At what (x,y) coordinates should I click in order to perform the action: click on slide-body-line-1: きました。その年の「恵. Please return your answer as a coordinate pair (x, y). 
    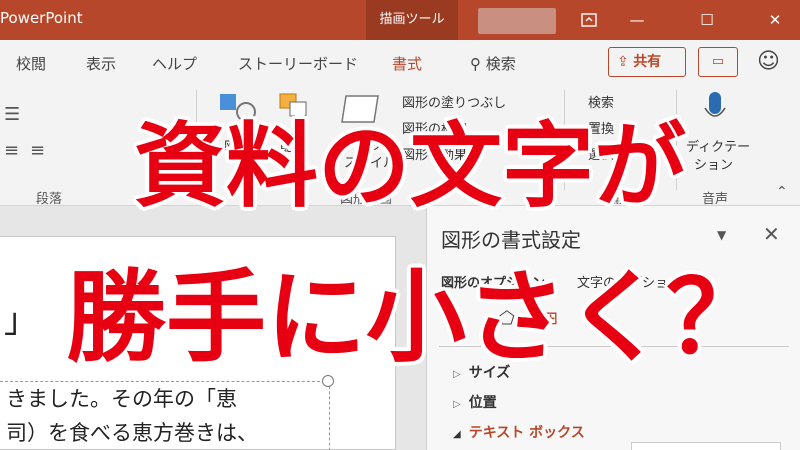
    Looking at the image, I should click on (121, 399).